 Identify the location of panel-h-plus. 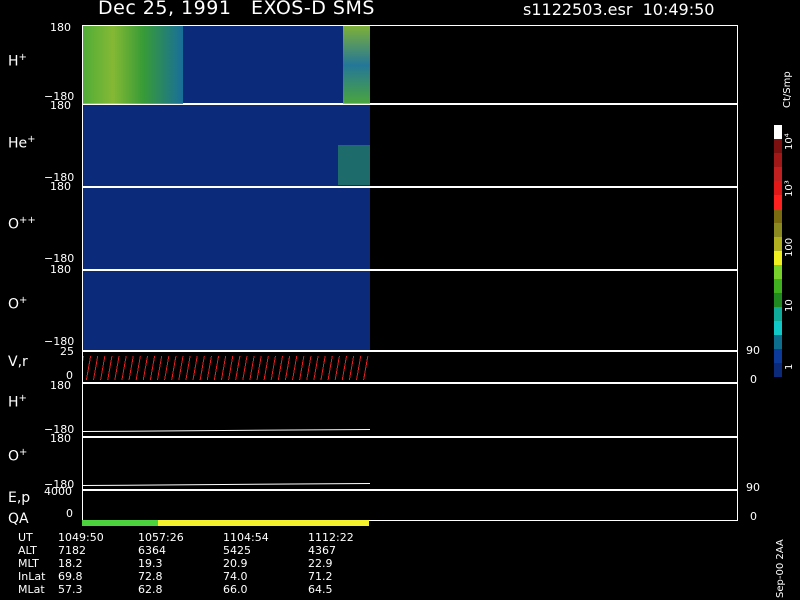
(410, 64).